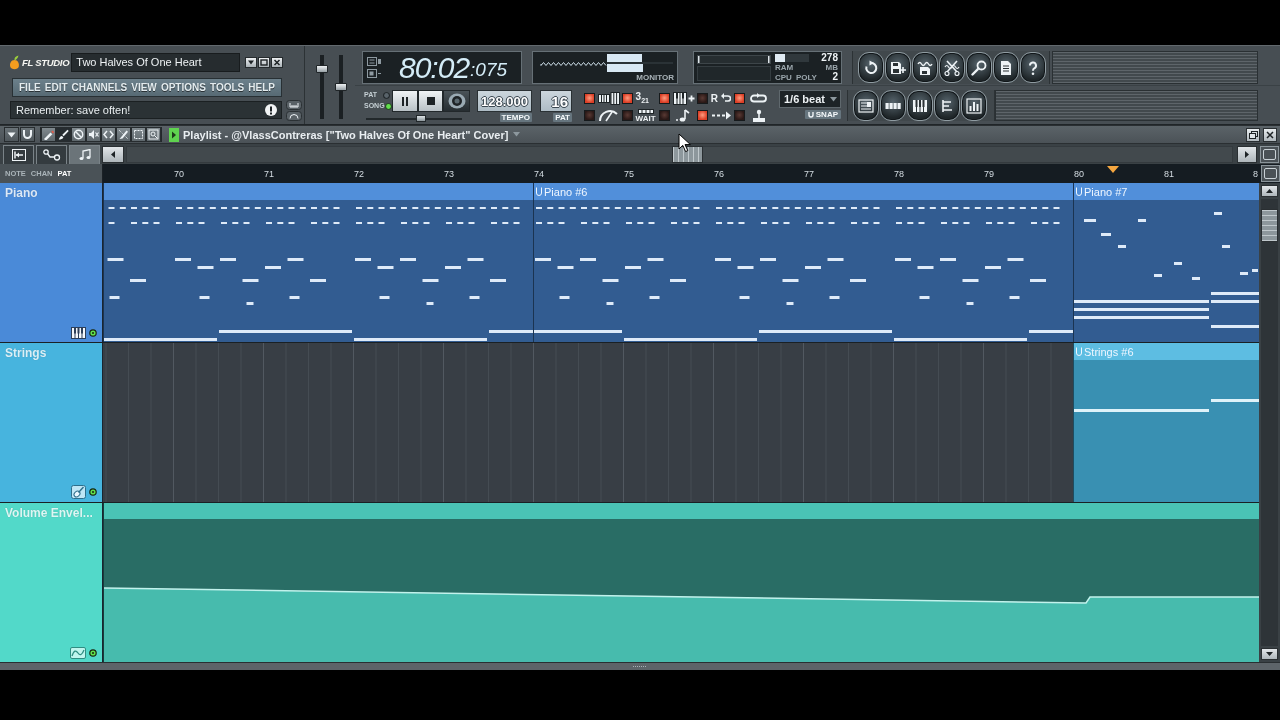 The height and width of the screenshot is (720, 1280). Describe the element at coordinates (346, 134) in the screenshot. I see `playlist-title: Playlist - @VlassContreras ["Two Halves Of One Heart" Cover]` at that location.